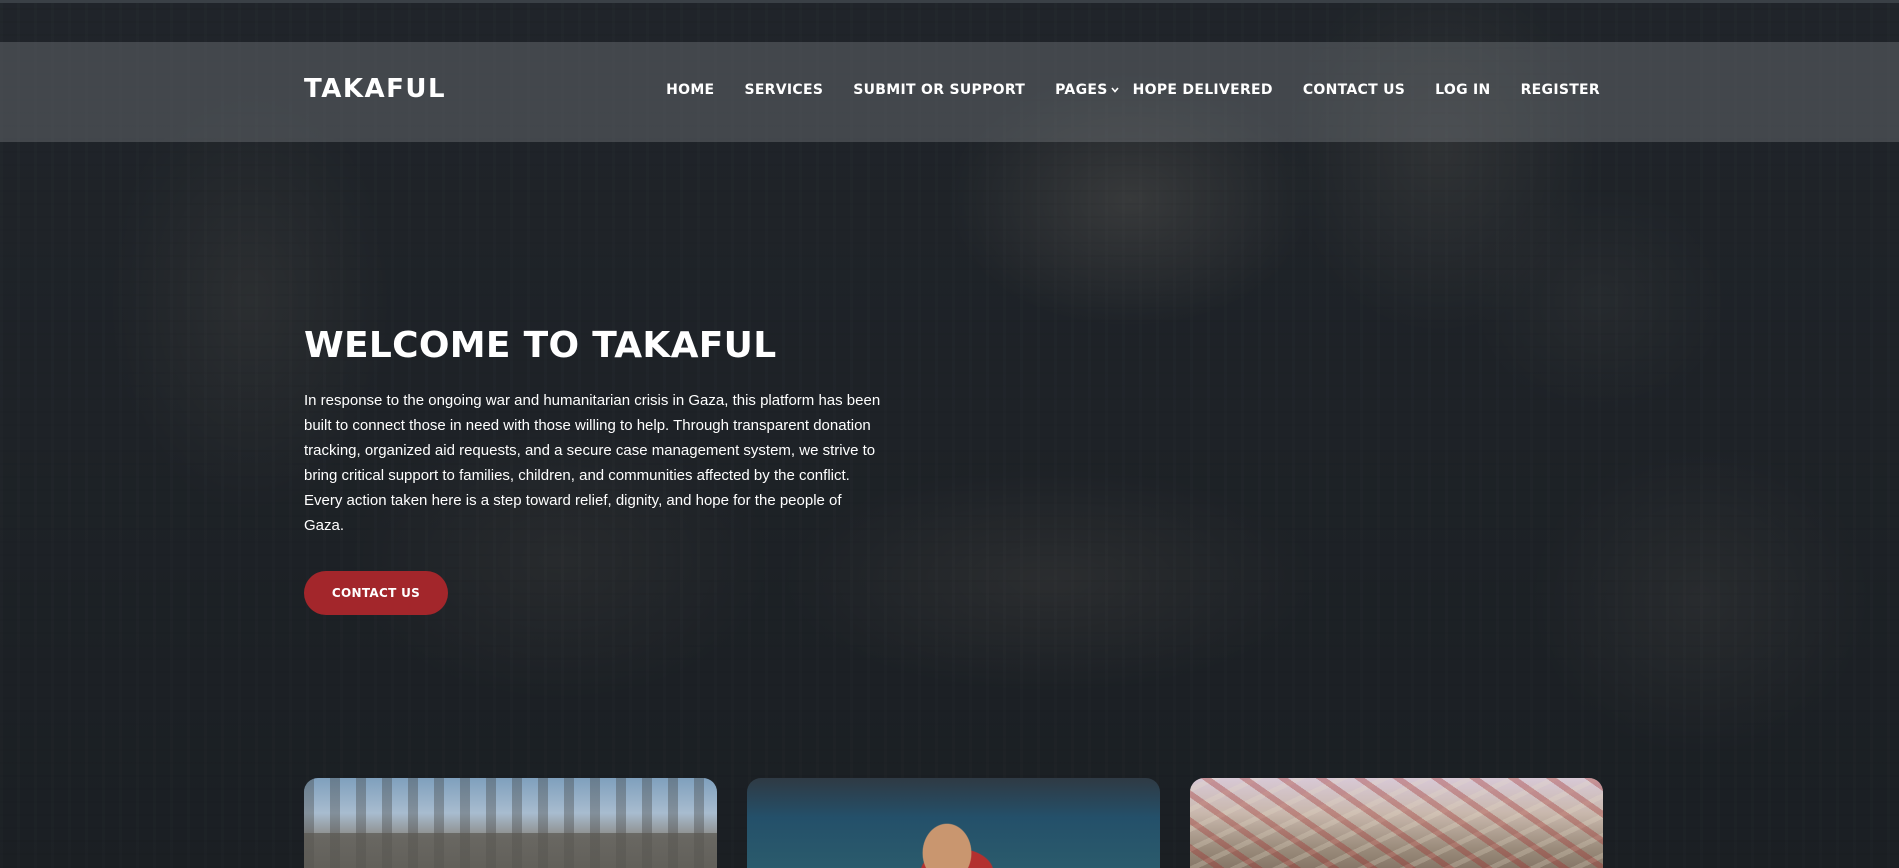 The height and width of the screenshot is (868, 1899). I want to click on card-image-child, so click(953, 823).